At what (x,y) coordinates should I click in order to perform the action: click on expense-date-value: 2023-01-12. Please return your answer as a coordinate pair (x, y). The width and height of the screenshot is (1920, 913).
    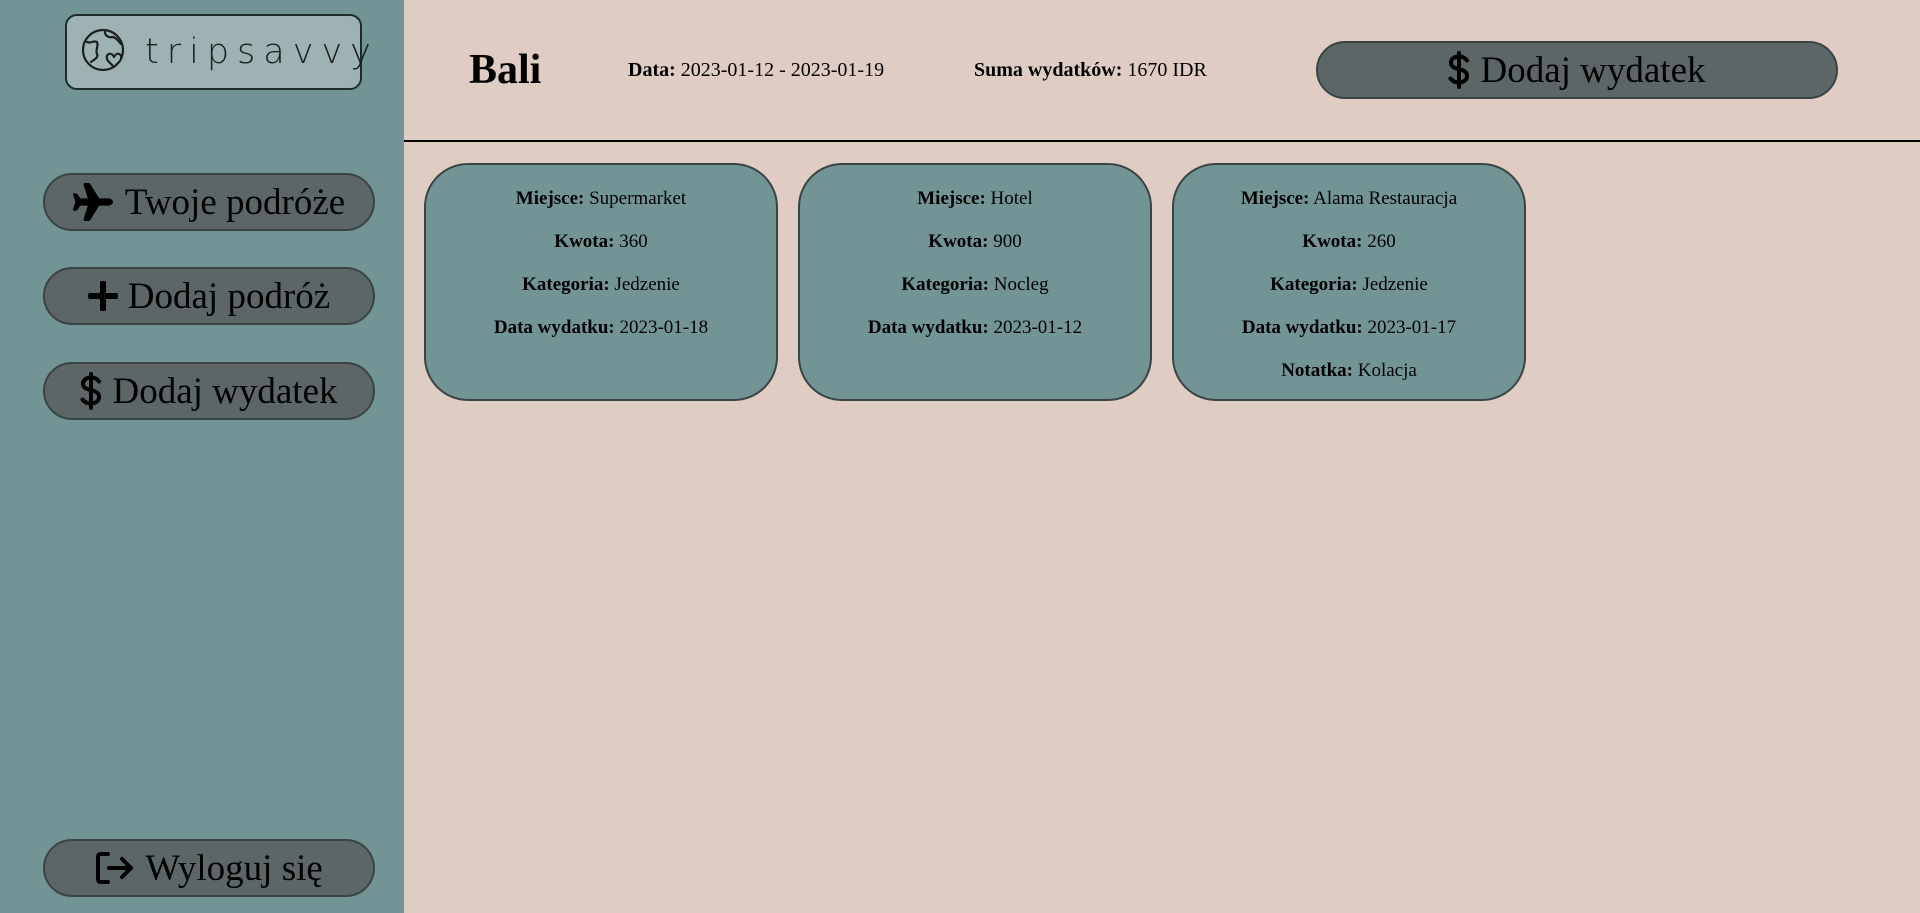
    Looking at the image, I should click on (1038, 327).